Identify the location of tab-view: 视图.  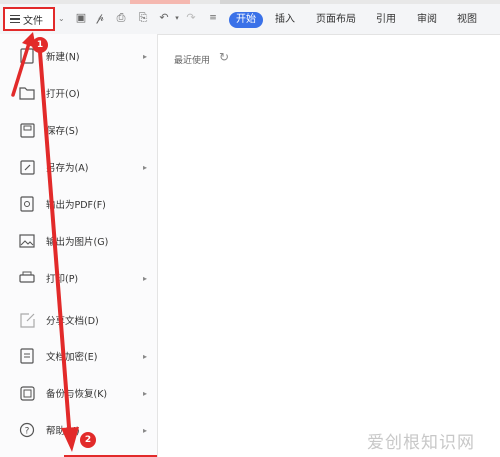
(467, 20).